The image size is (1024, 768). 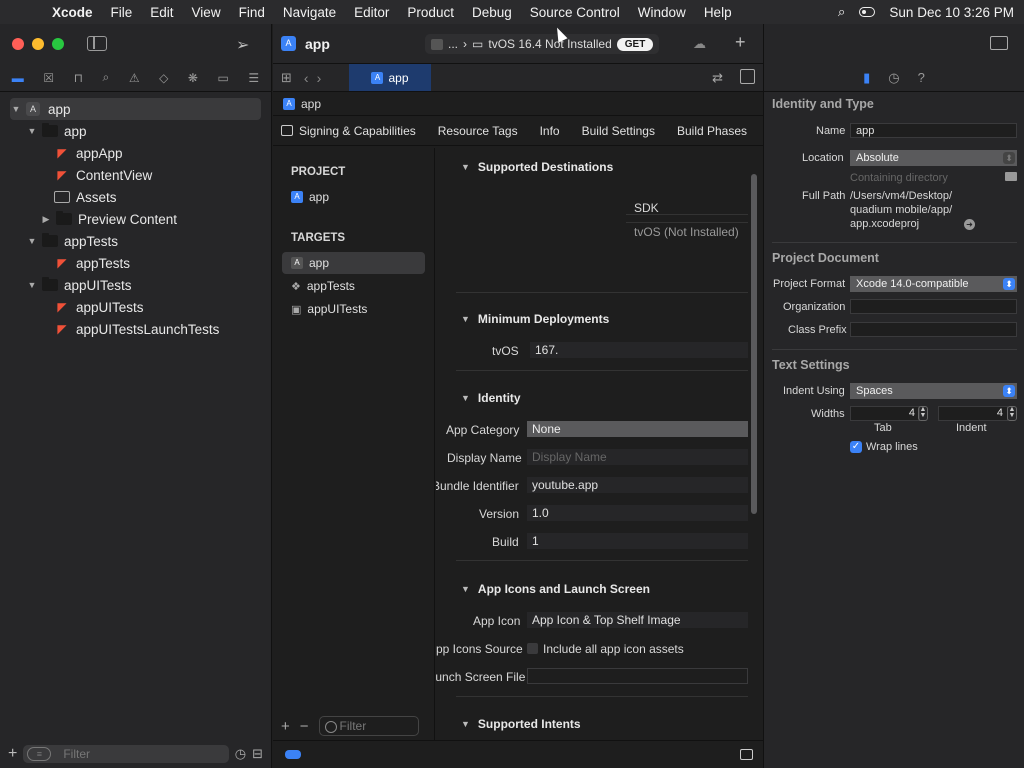 I want to click on checkbox-unchecked-icon, so click(x=532, y=648).